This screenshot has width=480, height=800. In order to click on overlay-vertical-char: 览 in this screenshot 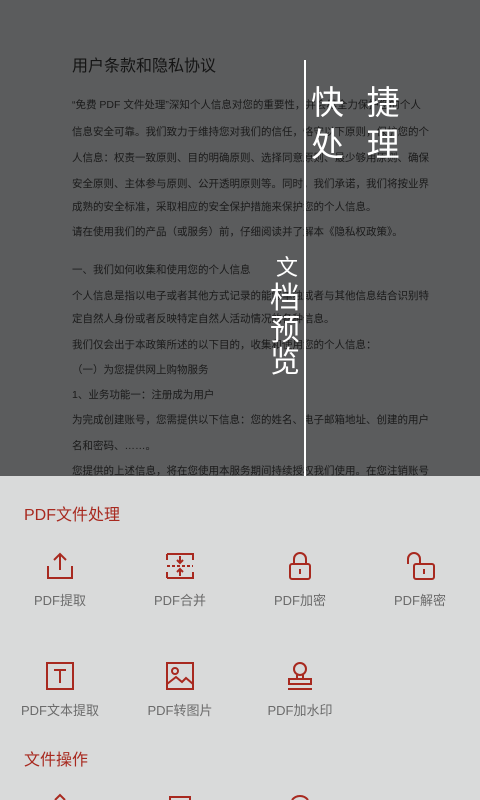, I will do `click(285, 362)`.